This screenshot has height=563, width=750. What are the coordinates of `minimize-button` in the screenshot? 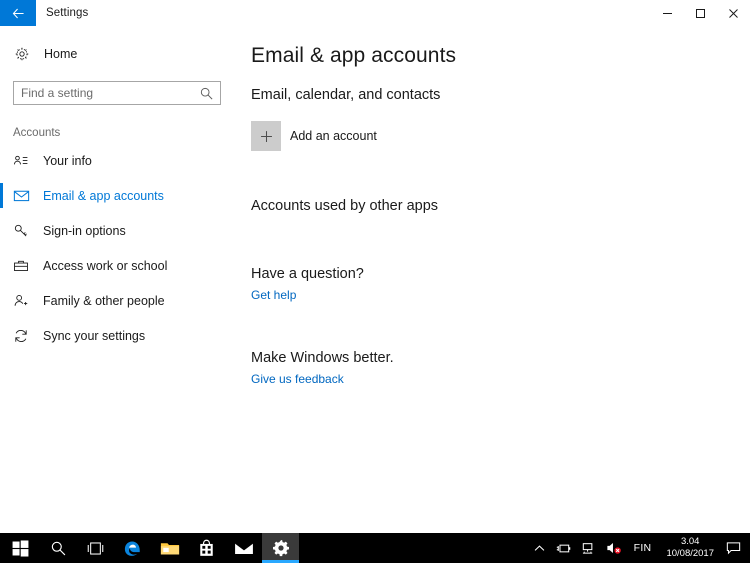 It's located at (667, 13).